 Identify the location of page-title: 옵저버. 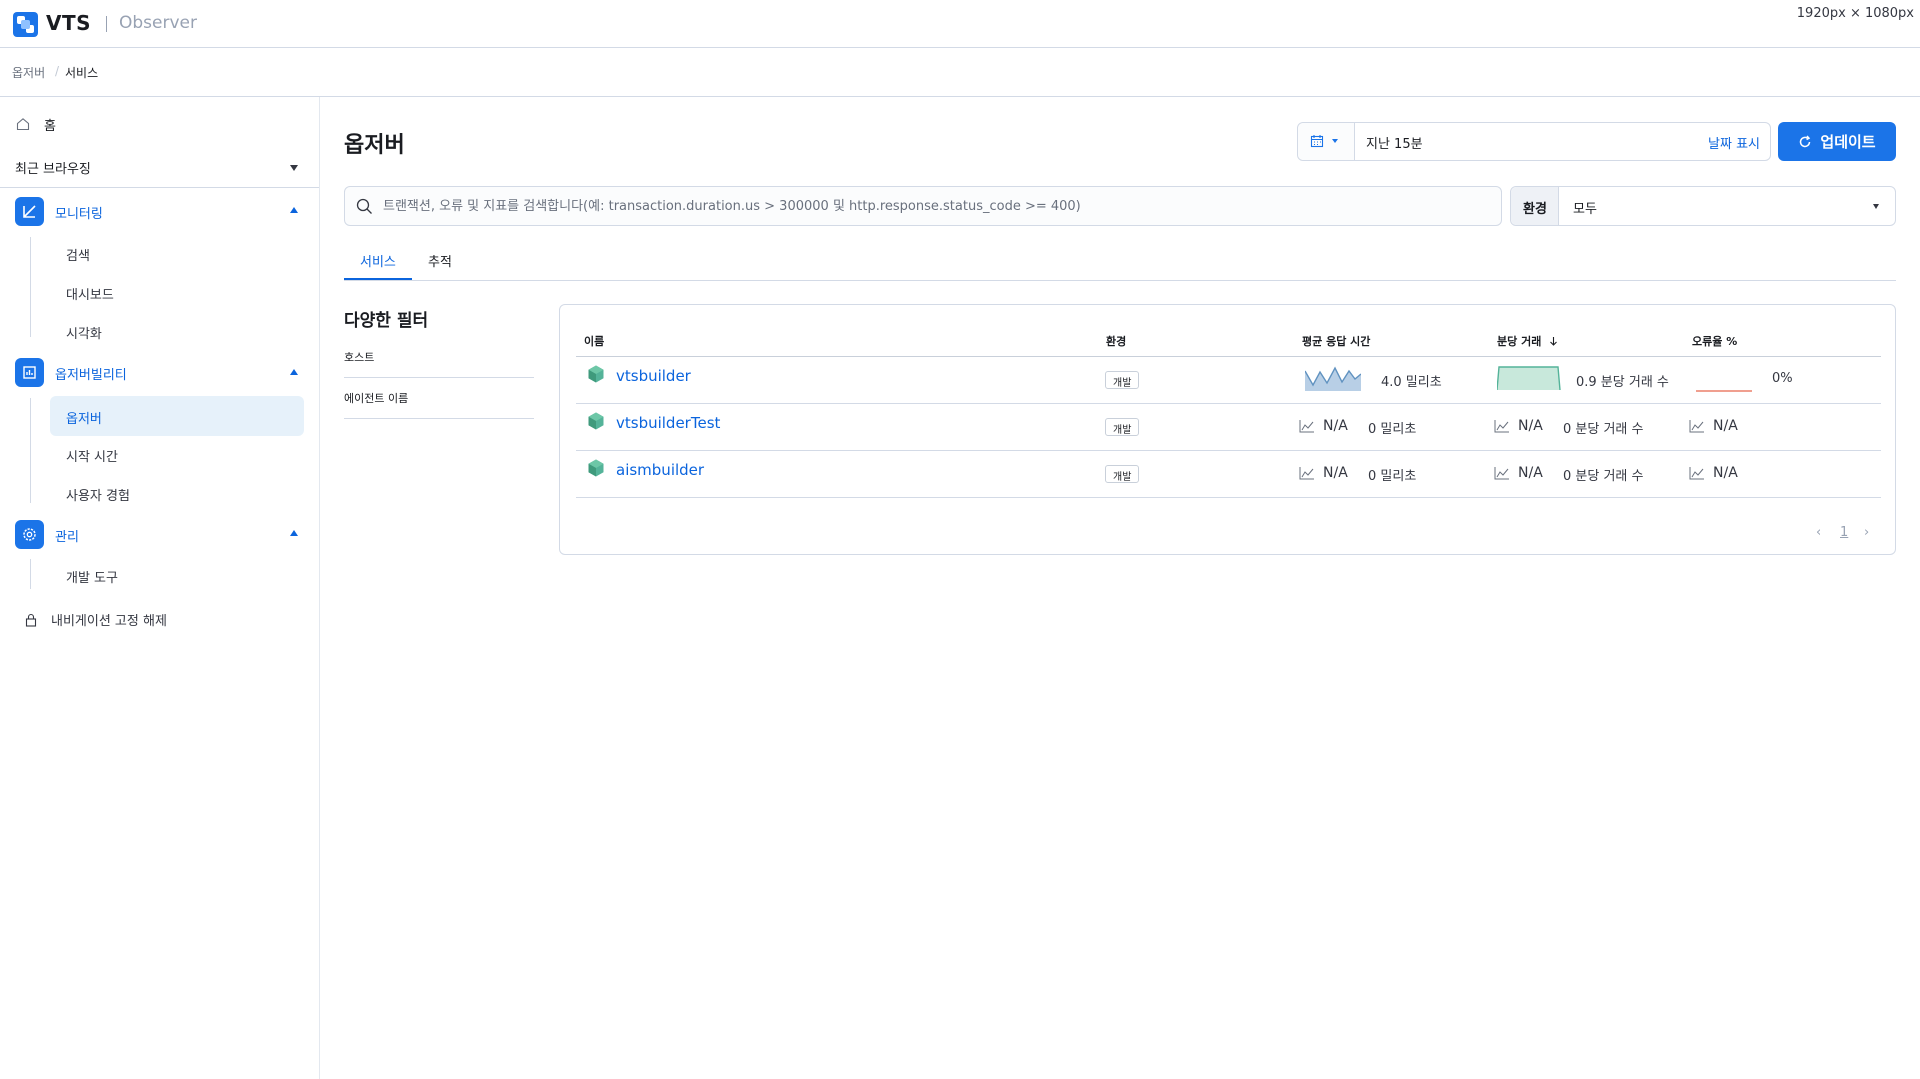
(374, 145).